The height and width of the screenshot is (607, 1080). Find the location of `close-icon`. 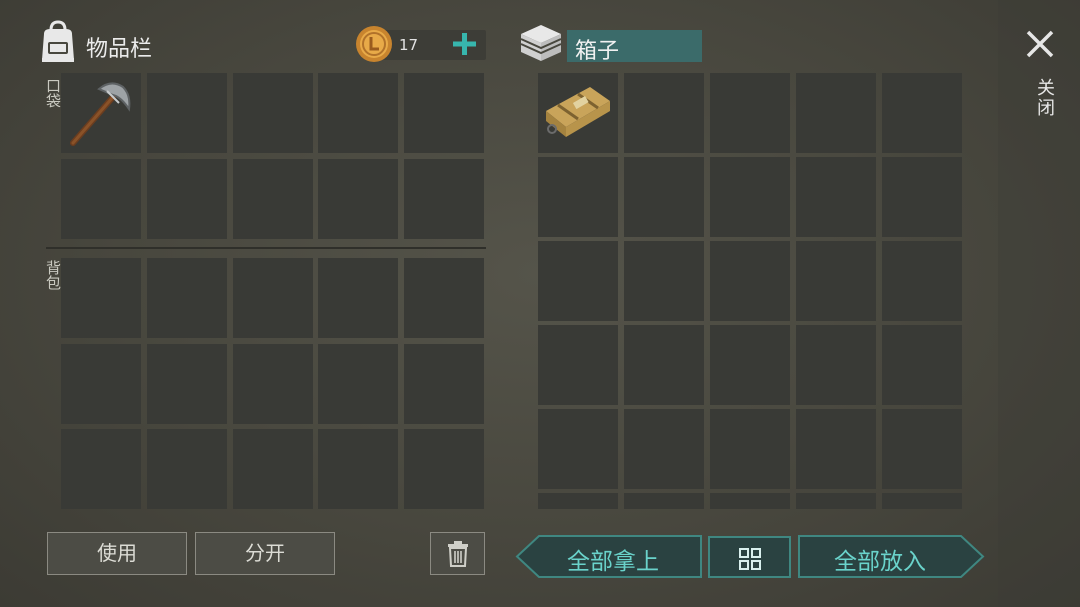

close-icon is located at coordinates (1040, 44).